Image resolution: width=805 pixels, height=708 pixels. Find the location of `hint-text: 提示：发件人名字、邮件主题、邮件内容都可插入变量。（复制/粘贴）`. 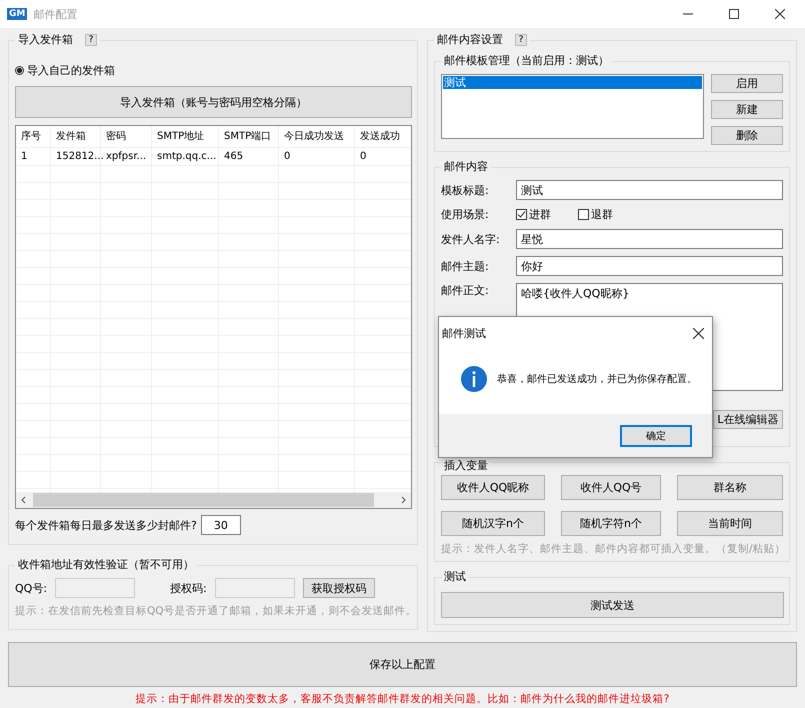

hint-text: 提示：发件人名字、邮件主题、邮件内容都可插入变量。（复制/粘贴） is located at coordinates (612, 549).